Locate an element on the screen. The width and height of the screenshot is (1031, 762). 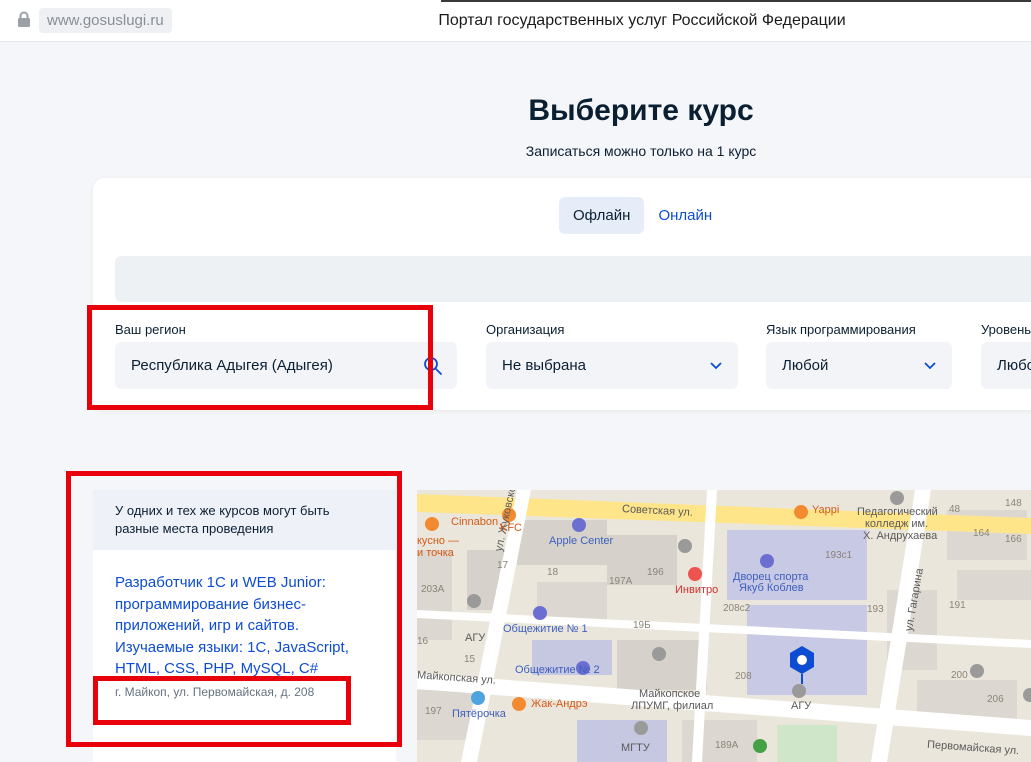
tab-online: Онлайн is located at coordinates (685, 215).